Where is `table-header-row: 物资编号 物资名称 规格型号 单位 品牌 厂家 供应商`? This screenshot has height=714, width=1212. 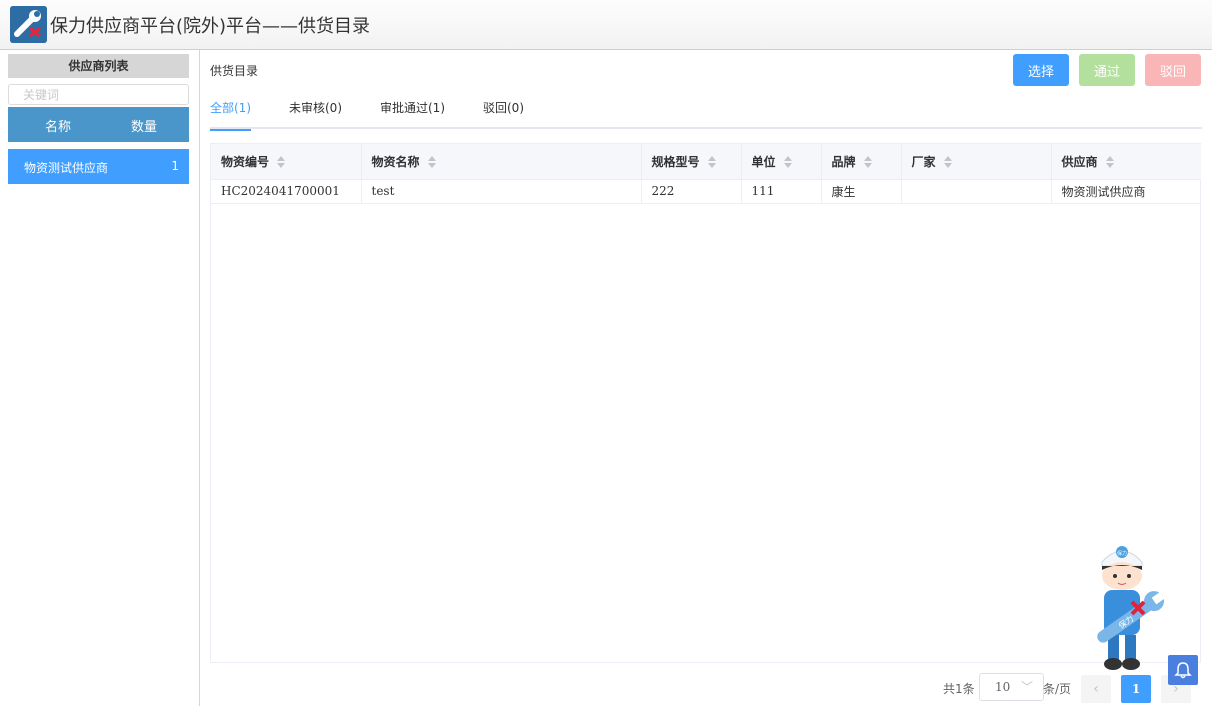 table-header-row: 物资编号 物资名称 规格型号 单位 品牌 厂家 供应商 is located at coordinates (706, 162).